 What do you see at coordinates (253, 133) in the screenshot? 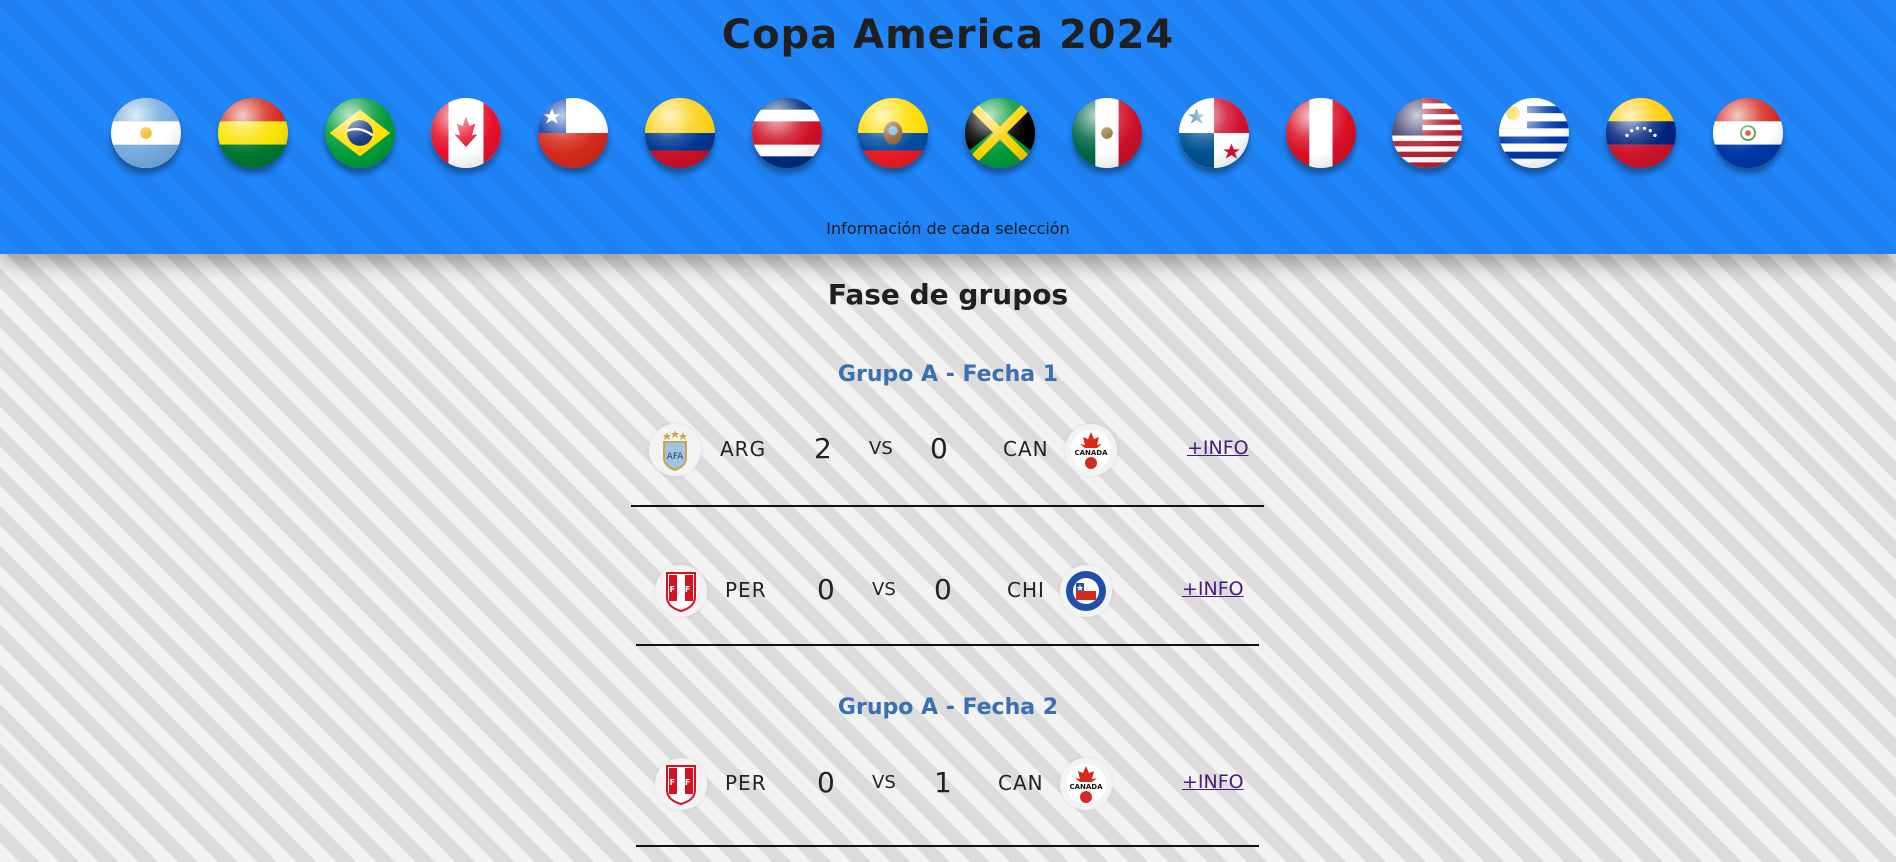
I see `bolivia-flag-icon` at bounding box center [253, 133].